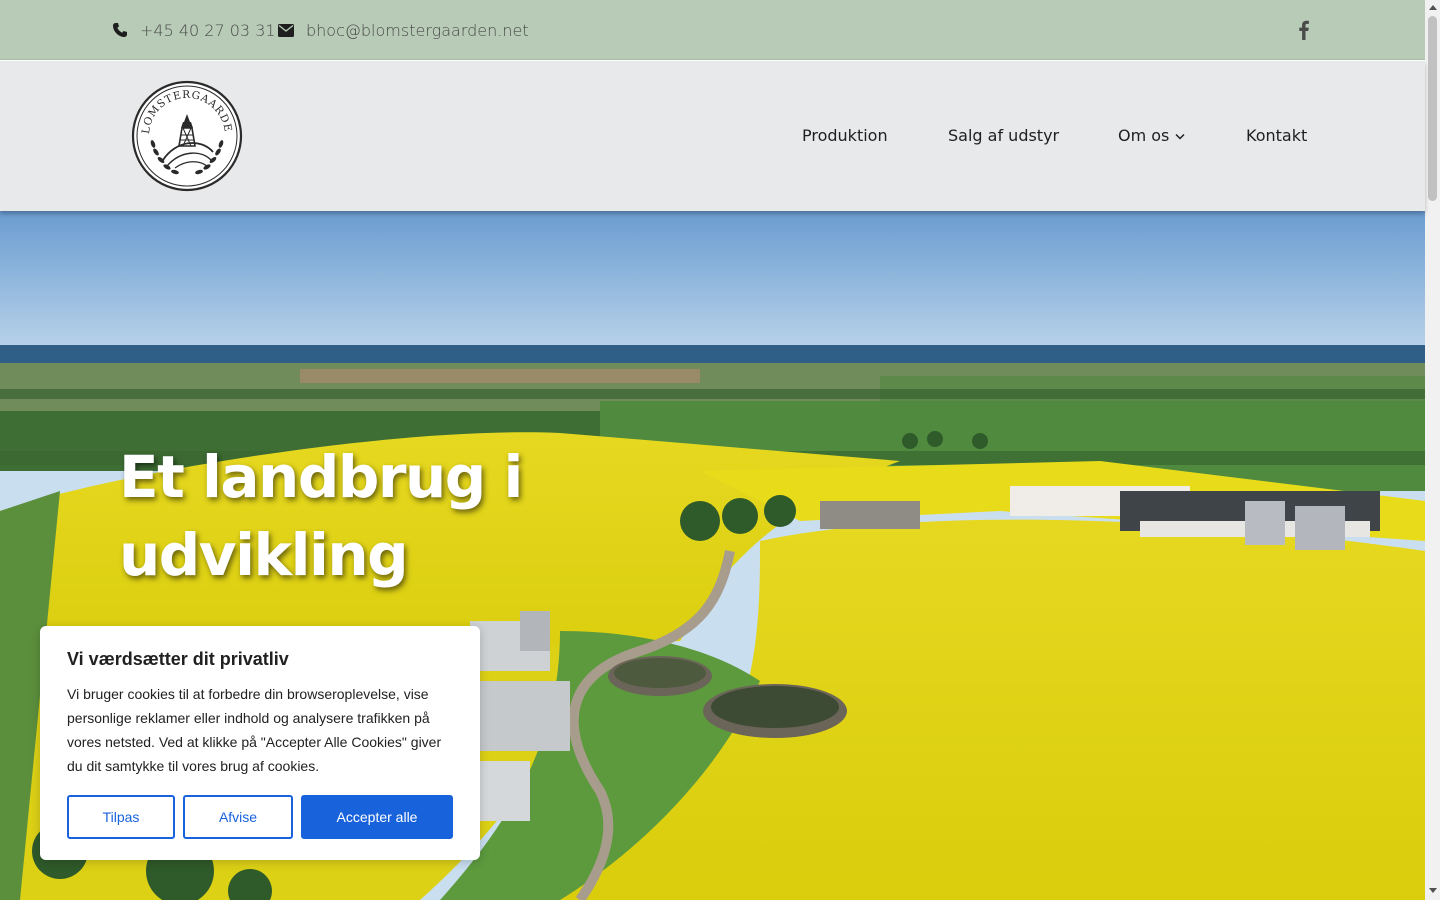  What do you see at coordinates (238, 817) in the screenshot?
I see `reject-button: Afvise` at bounding box center [238, 817].